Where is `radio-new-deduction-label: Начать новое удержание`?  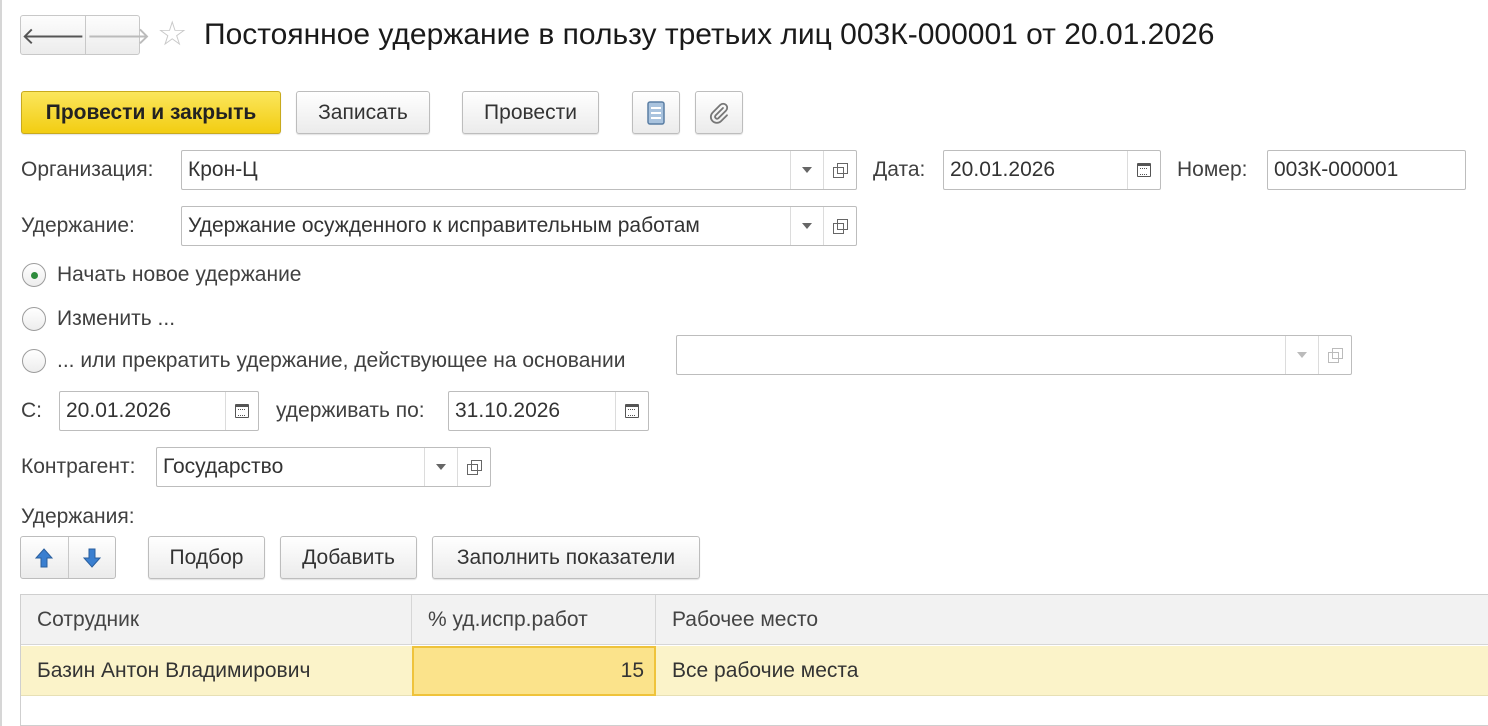 radio-new-deduction-label: Начать новое удержание is located at coordinates (179, 275).